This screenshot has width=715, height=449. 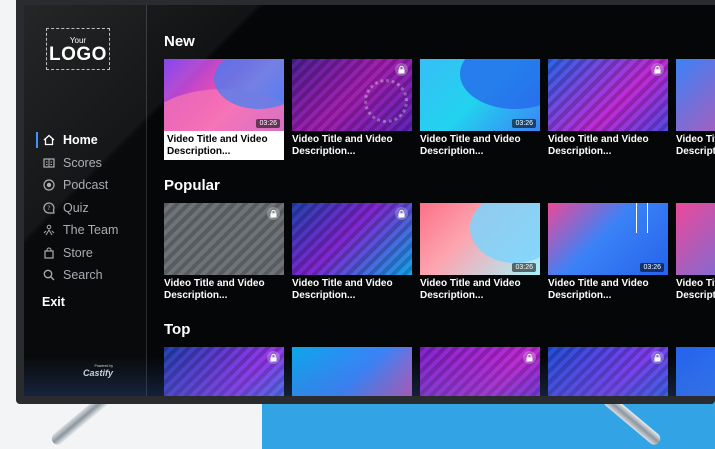 I want to click on nav-item-team: The Team, so click(x=92, y=230).